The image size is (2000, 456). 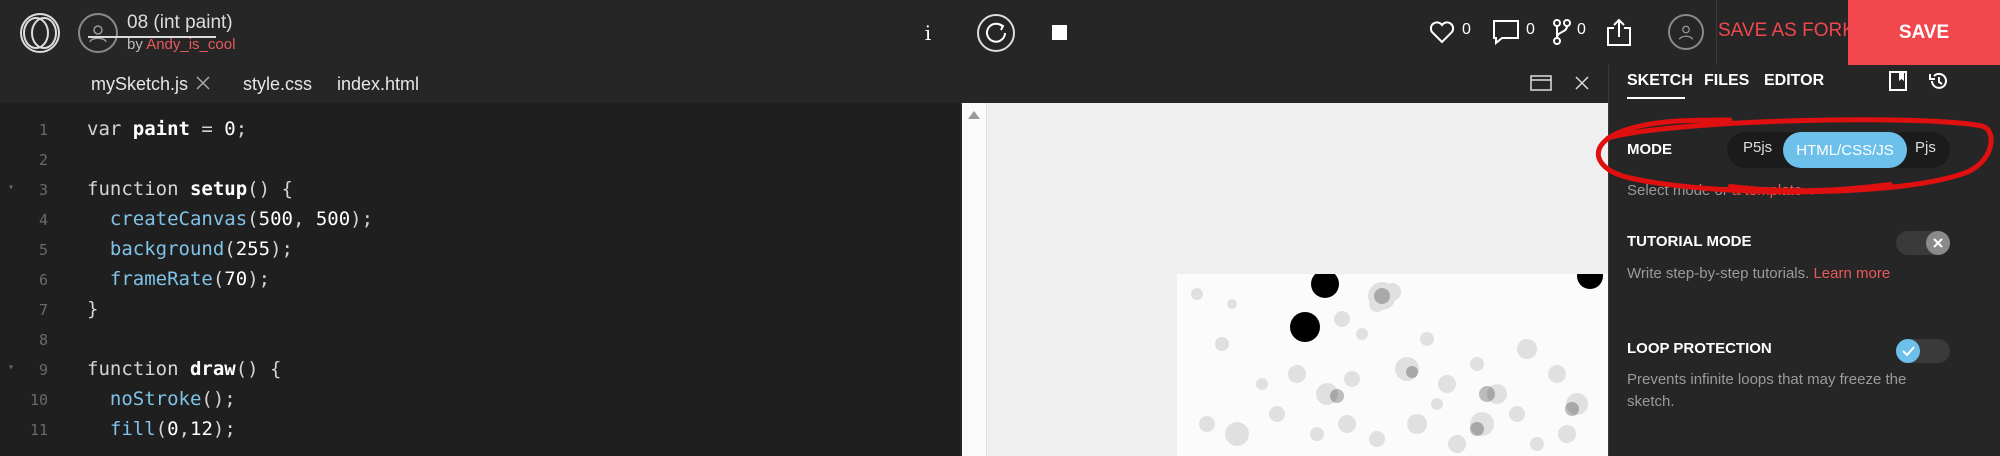 I want to click on code-line: ▾ 9 function draw() {, so click(x=480, y=370).